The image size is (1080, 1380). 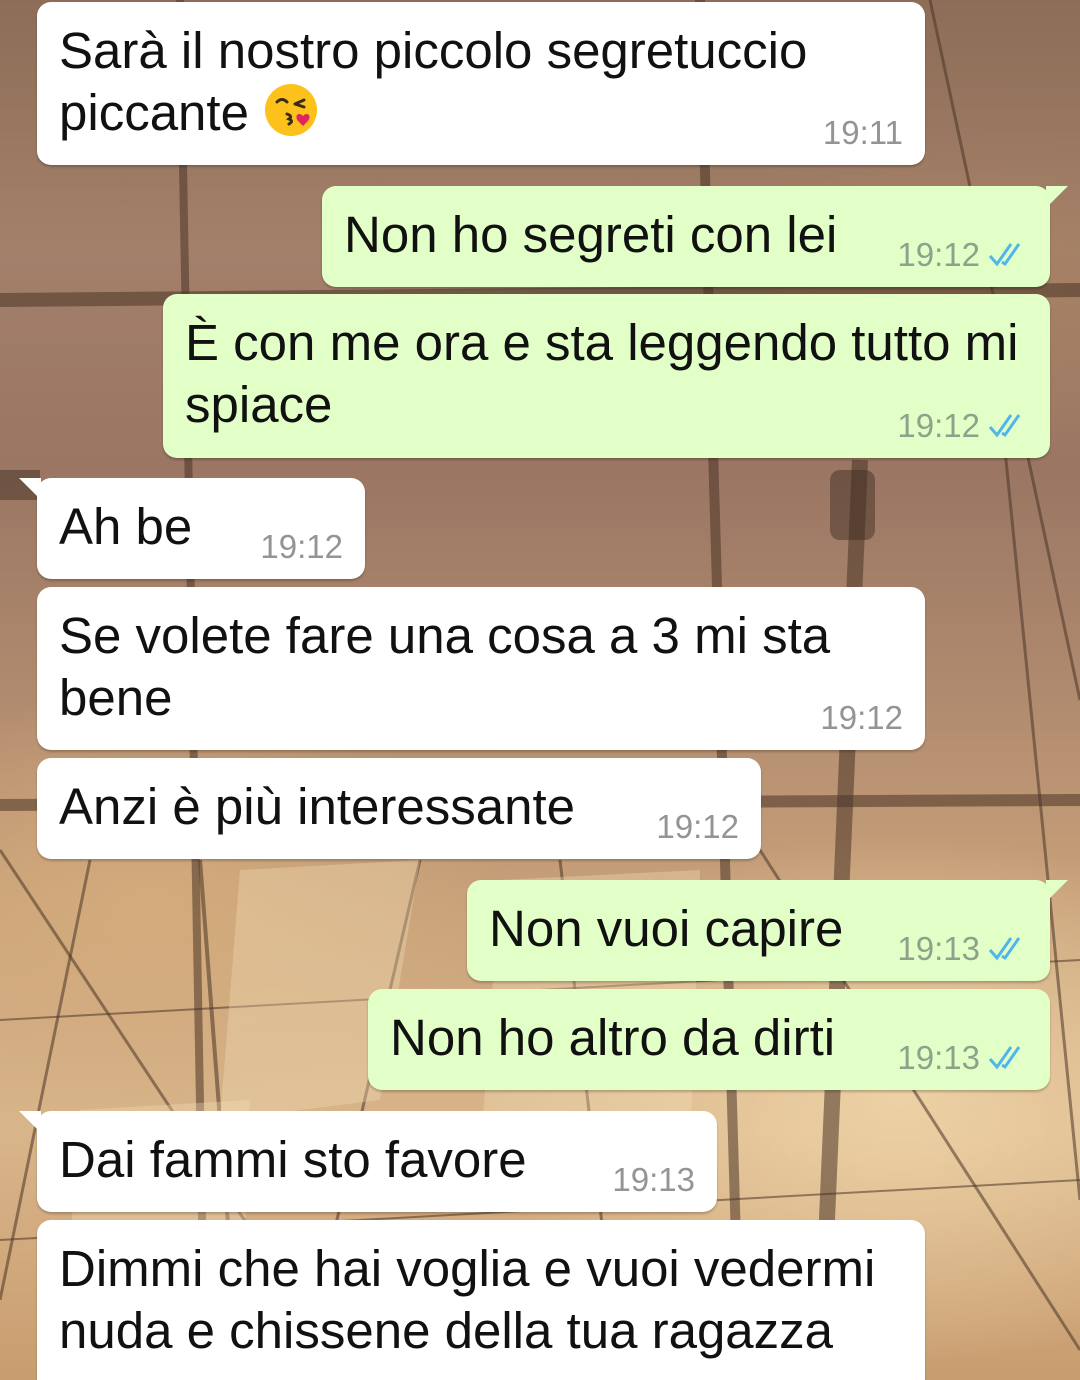 What do you see at coordinates (695, 236) in the screenshot?
I see `outgoing-message: Non ho segreti con lei 19:12` at bounding box center [695, 236].